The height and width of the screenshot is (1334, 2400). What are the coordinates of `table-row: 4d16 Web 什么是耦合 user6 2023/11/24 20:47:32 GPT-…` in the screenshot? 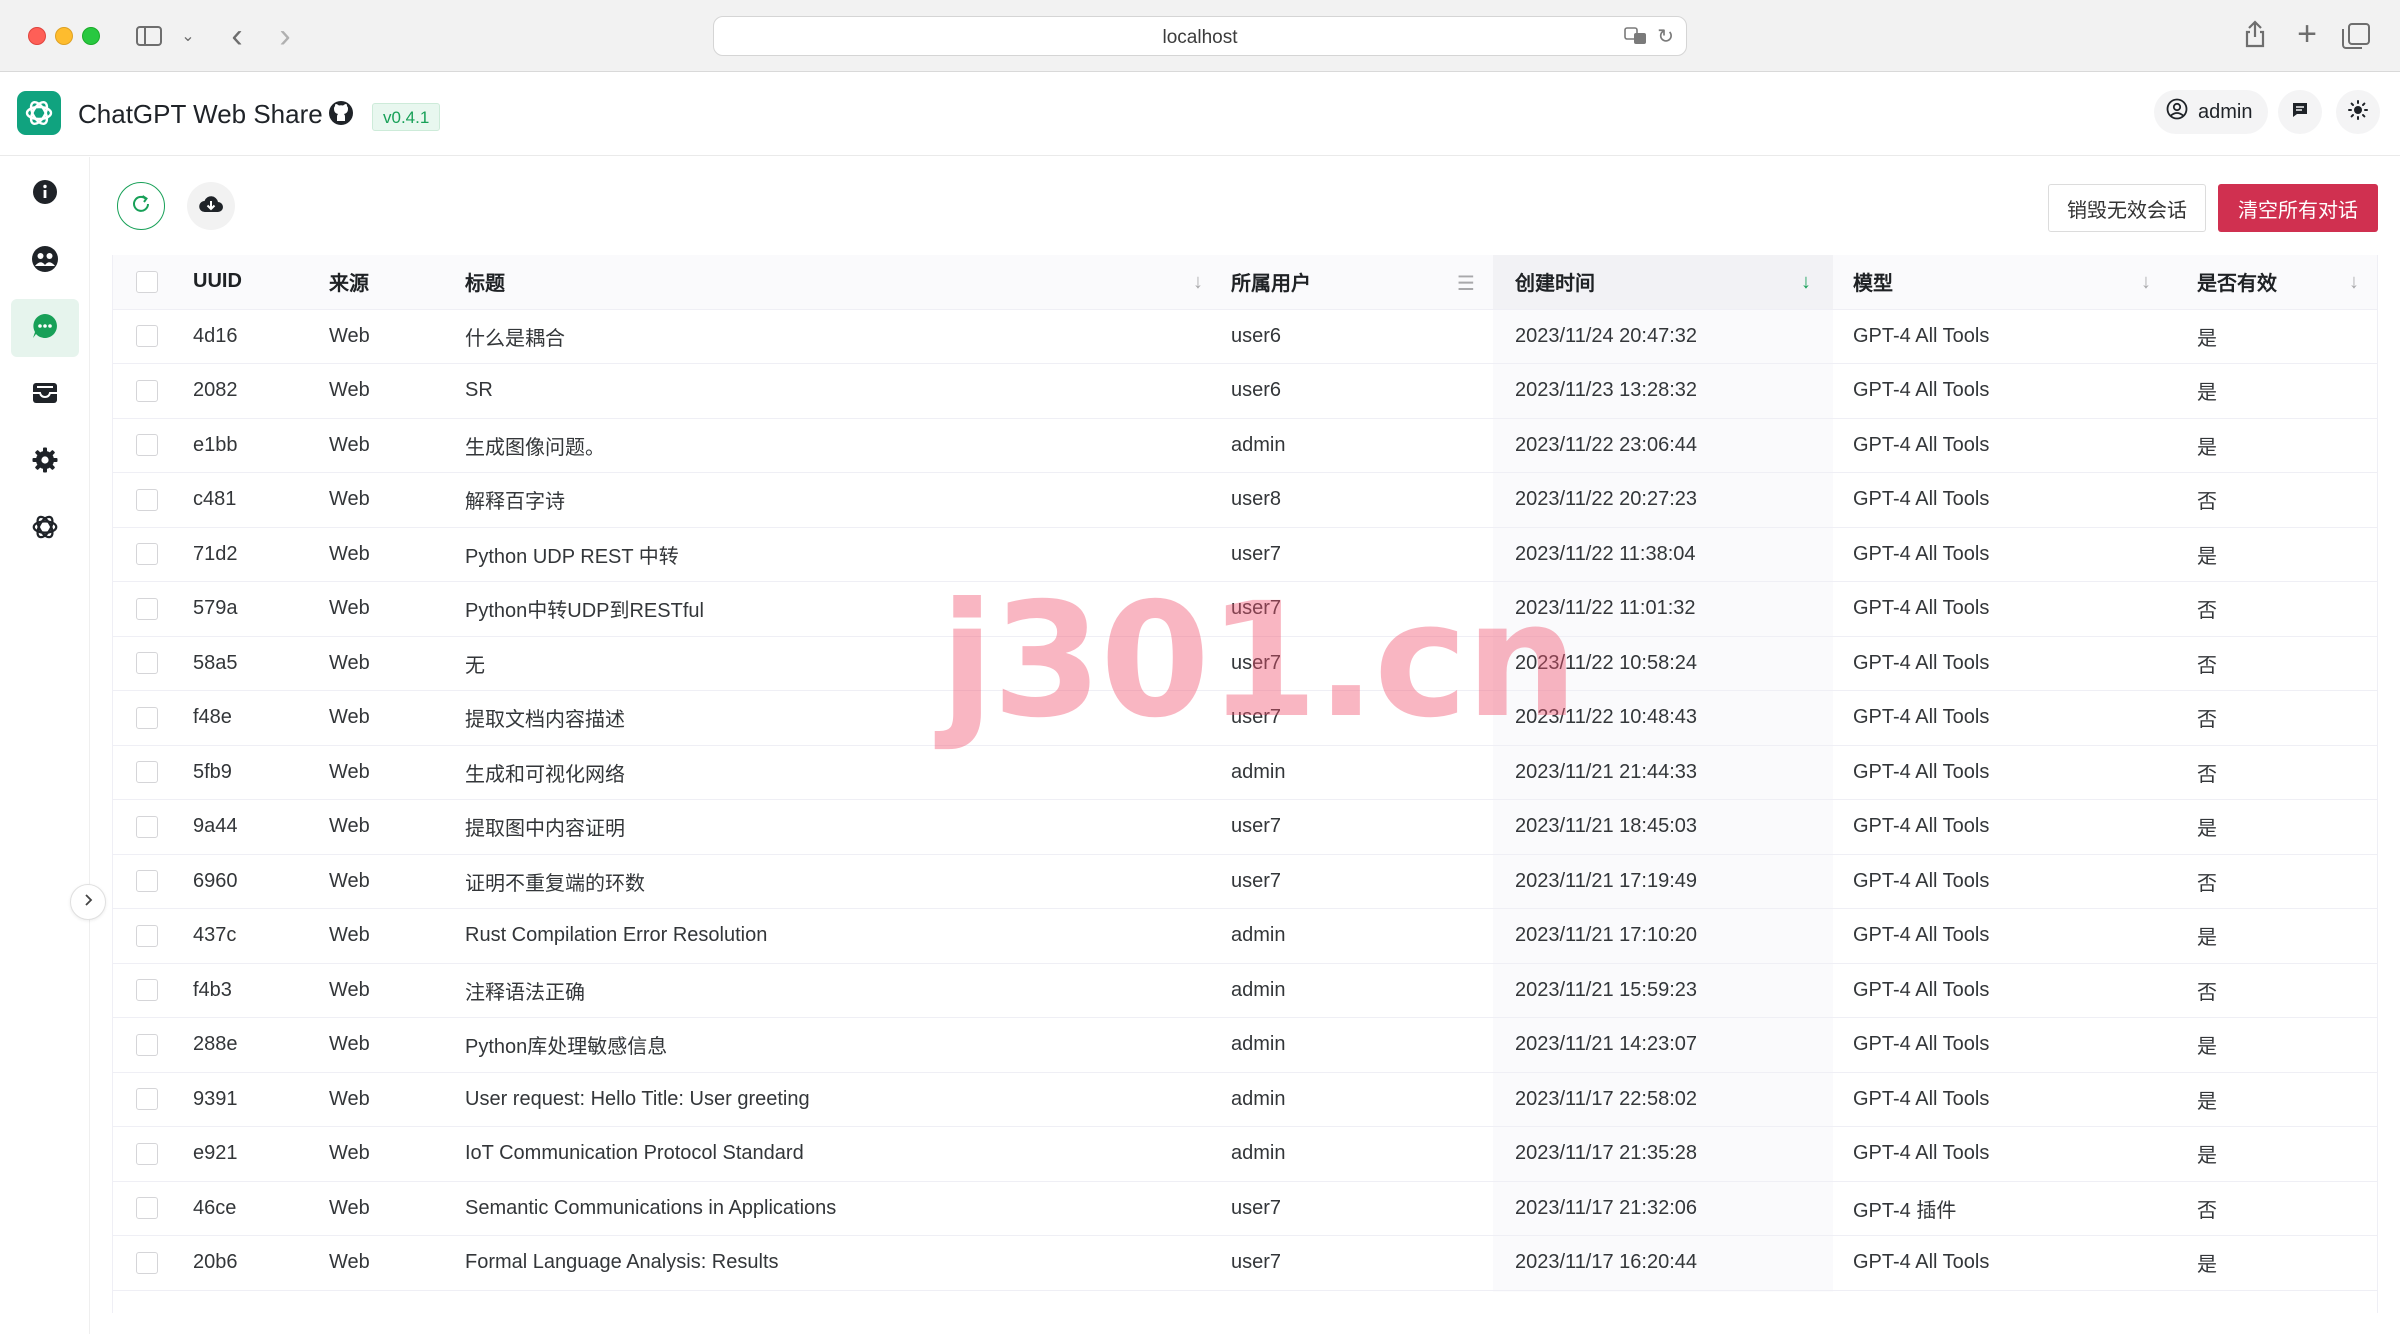 It's located at (1245, 336).